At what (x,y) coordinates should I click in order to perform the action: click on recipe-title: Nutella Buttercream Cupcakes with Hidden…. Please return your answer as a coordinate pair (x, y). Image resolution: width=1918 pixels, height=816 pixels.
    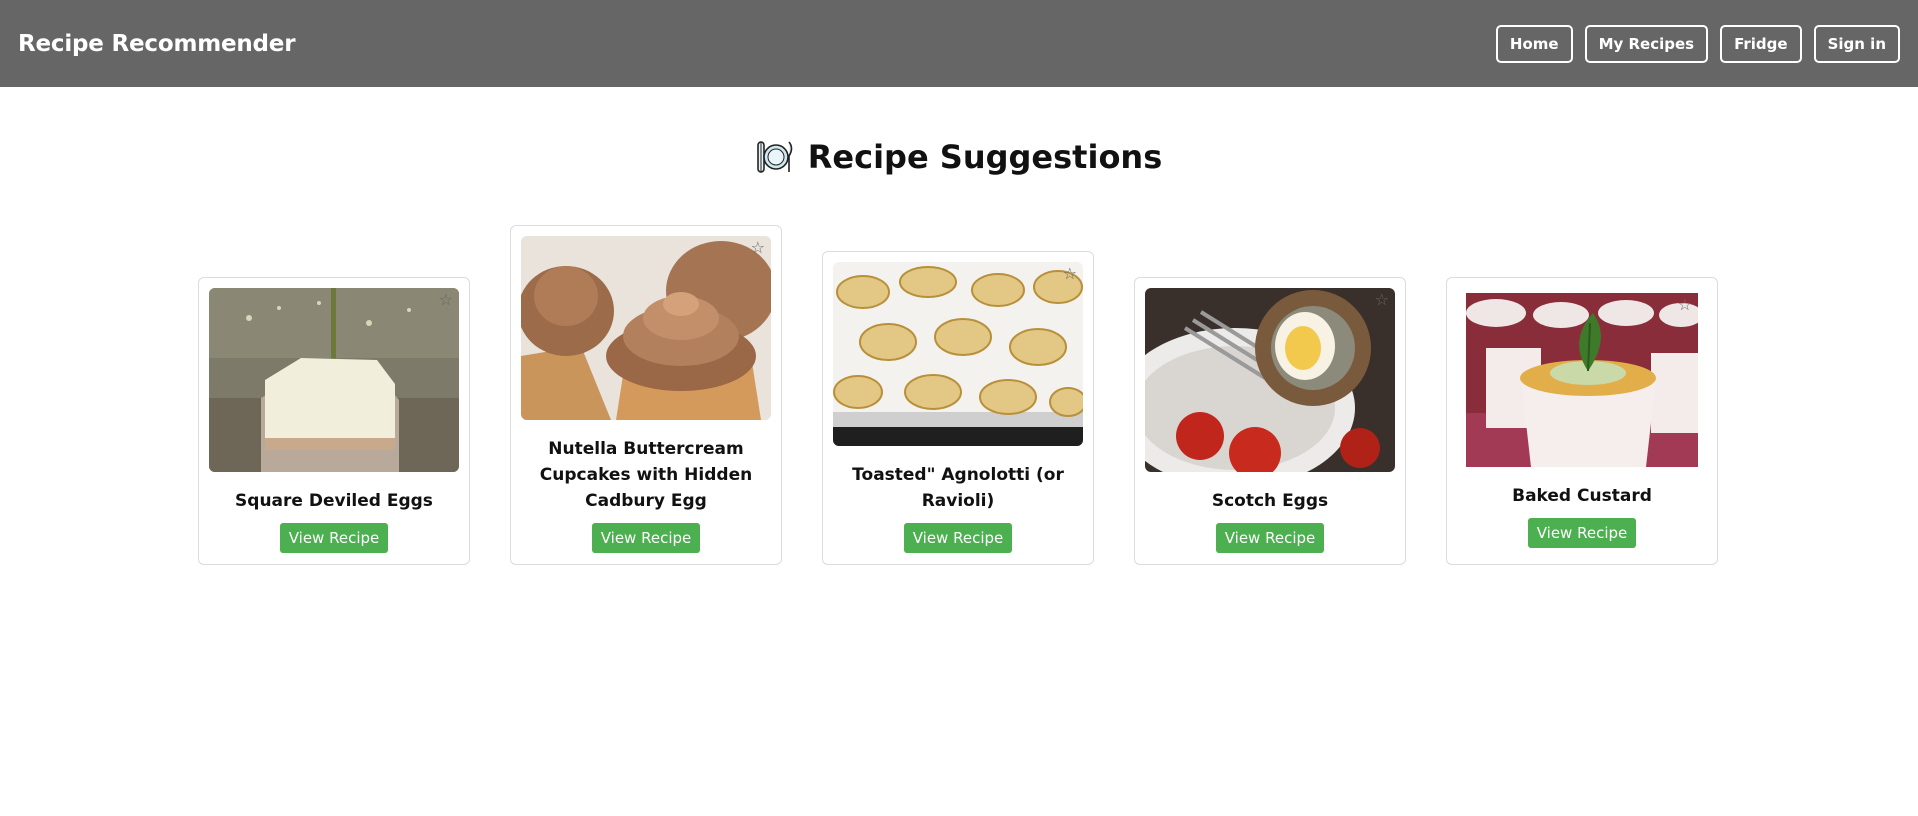
    Looking at the image, I should click on (646, 475).